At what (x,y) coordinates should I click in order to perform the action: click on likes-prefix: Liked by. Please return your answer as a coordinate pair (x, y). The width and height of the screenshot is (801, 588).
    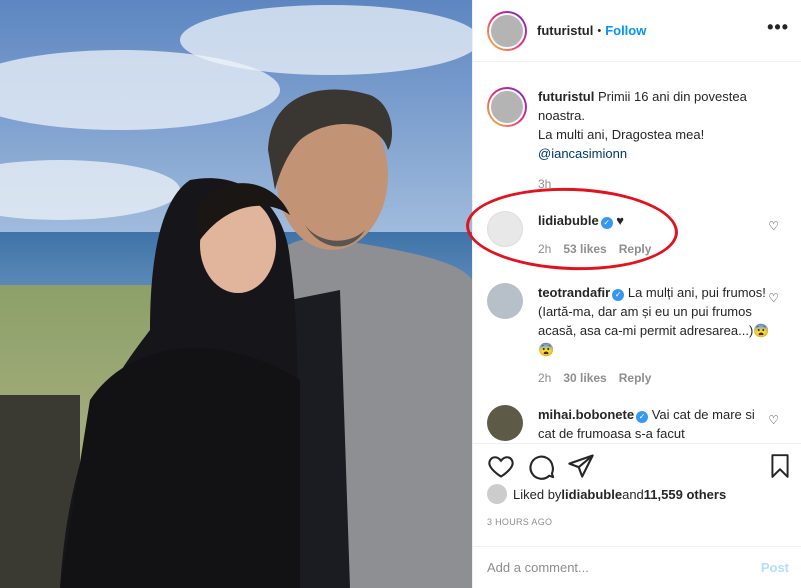
    Looking at the image, I should click on (537, 494).